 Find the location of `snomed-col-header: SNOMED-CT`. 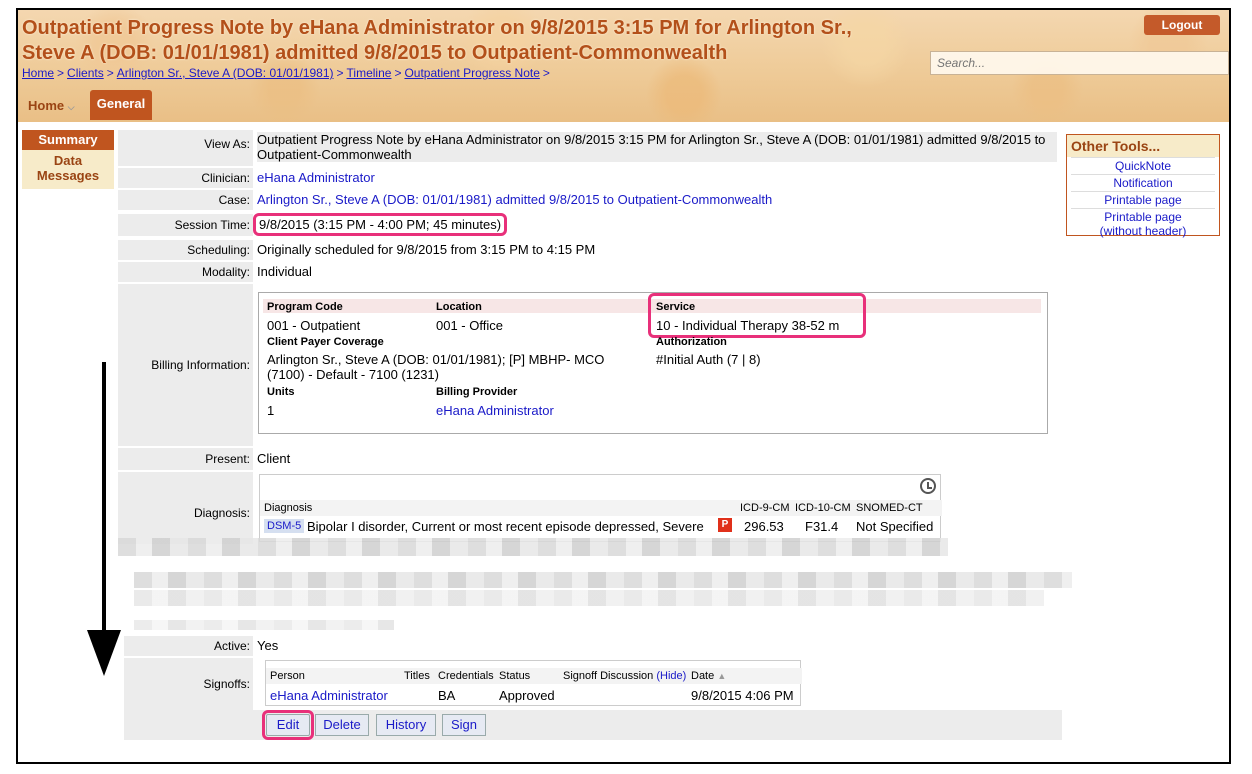

snomed-col-header: SNOMED-CT is located at coordinates (889, 508).